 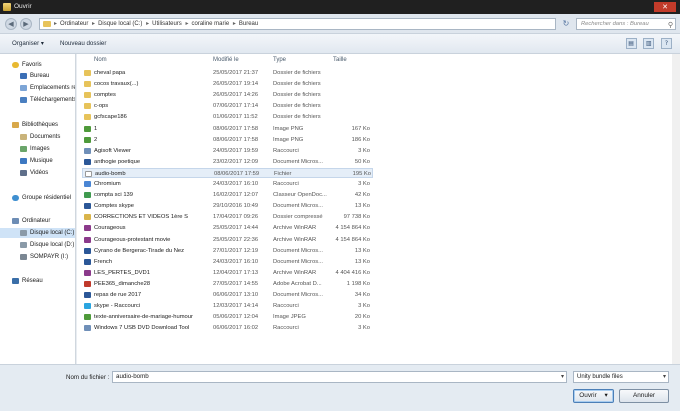 What do you see at coordinates (37, 125) in the screenshot?
I see `nav-libraries: Bibliothèques` at bounding box center [37, 125].